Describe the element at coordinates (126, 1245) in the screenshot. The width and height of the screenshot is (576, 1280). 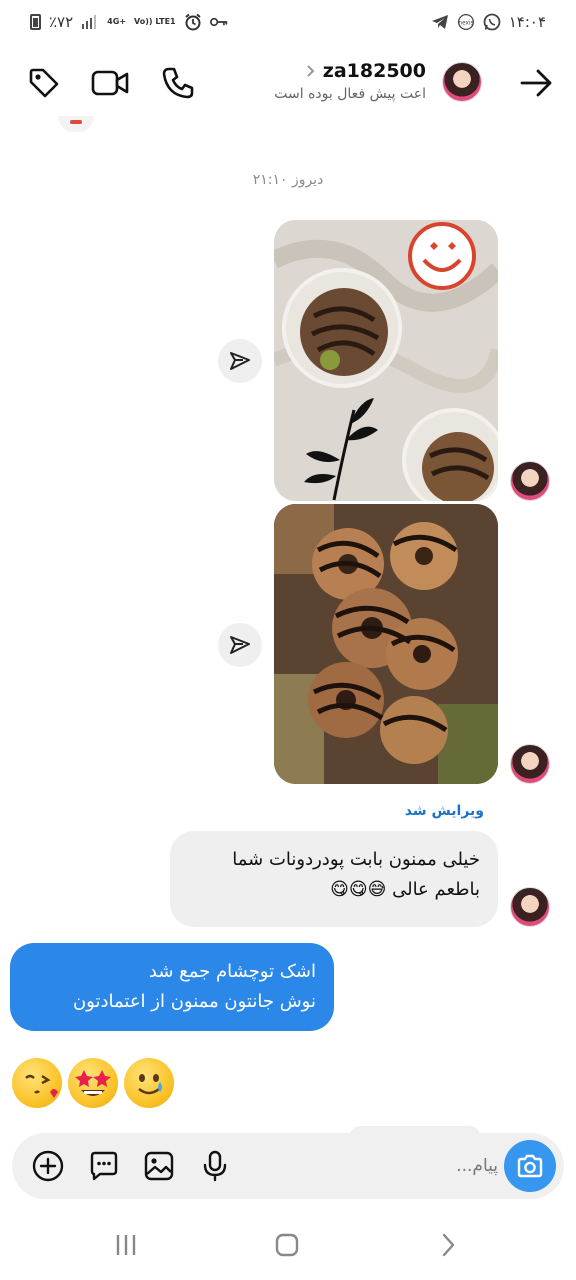
I see `recent-apps-icon` at that location.